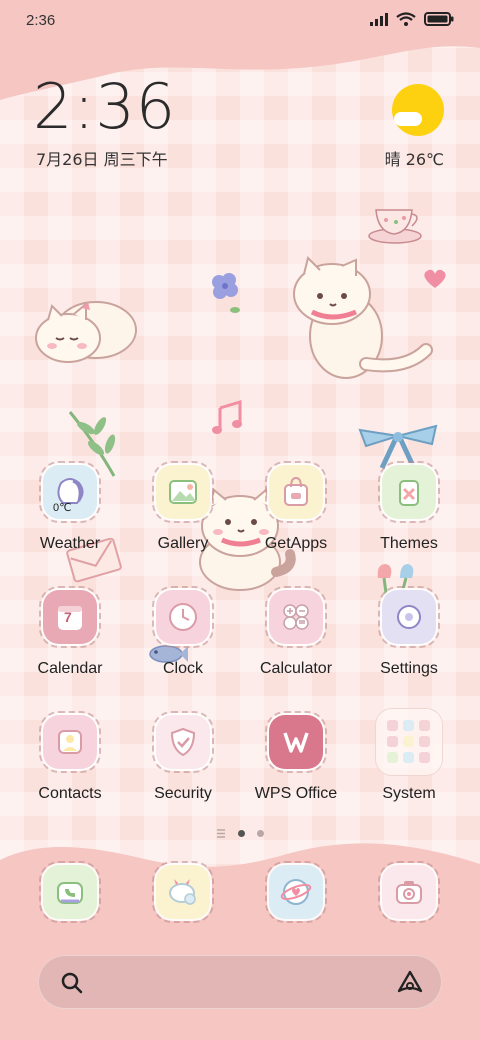 The image size is (480, 1040). Describe the element at coordinates (183, 793) in the screenshot. I see `app-label-security: Security` at that location.